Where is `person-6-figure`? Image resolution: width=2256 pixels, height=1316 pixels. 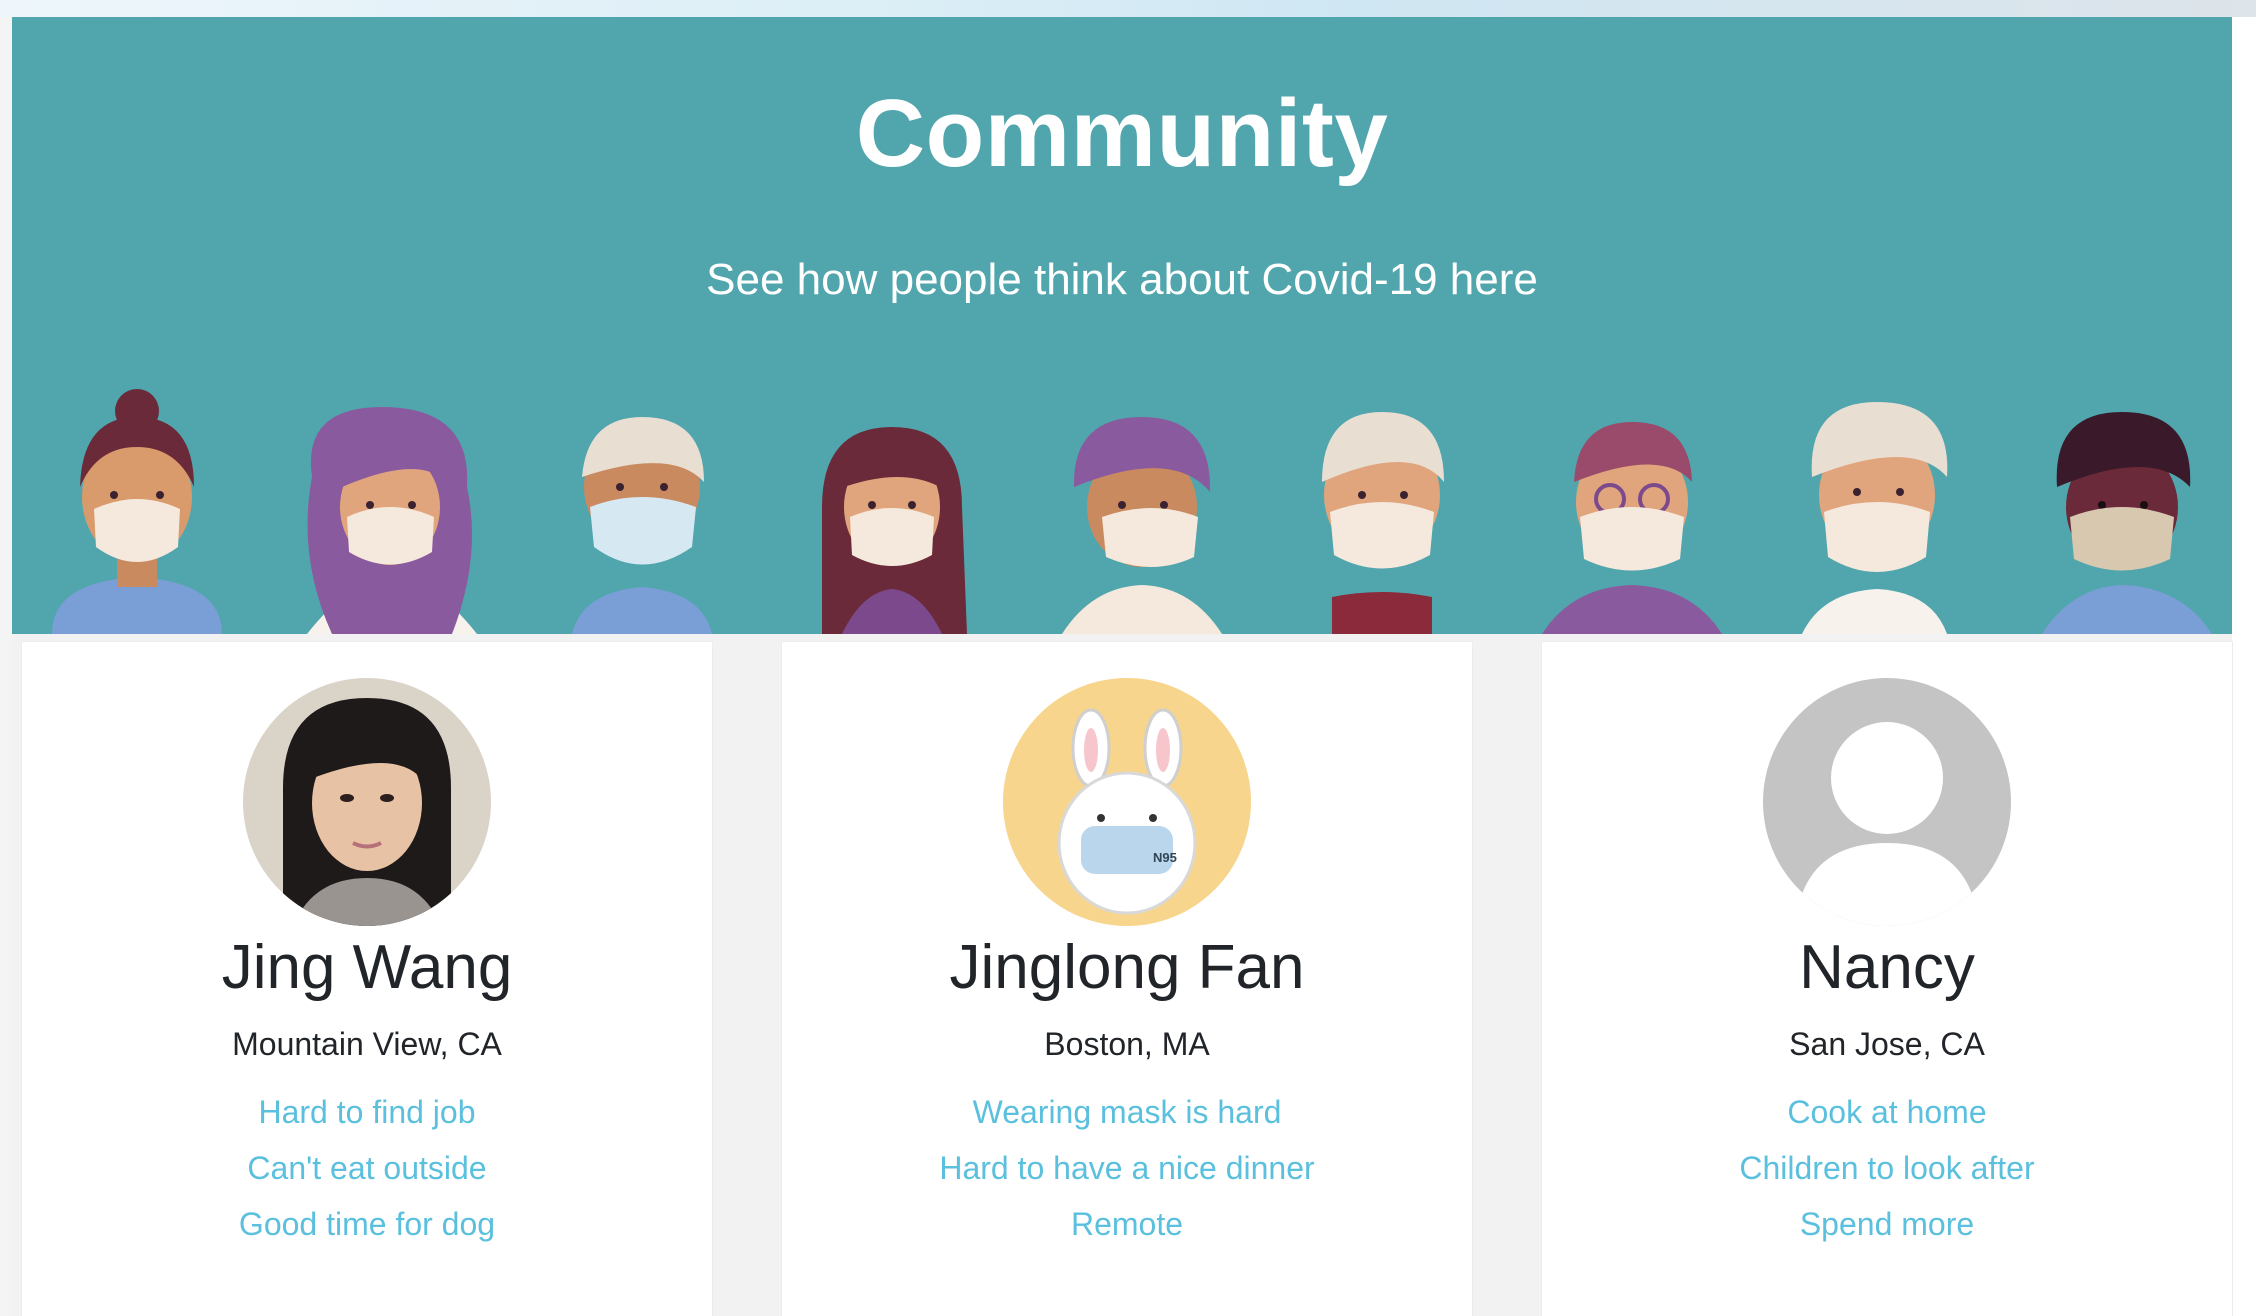 person-6-figure is located at coordinates (1383, 523).